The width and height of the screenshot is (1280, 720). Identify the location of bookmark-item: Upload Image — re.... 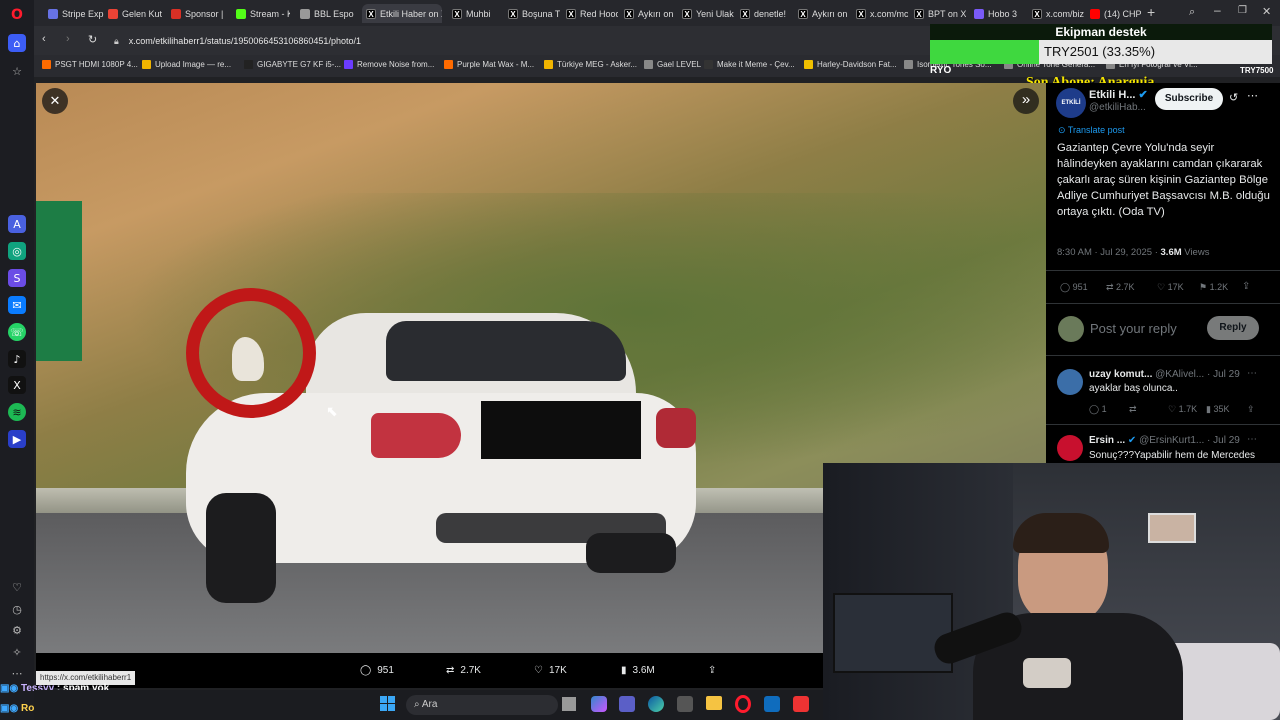
(186, 64).